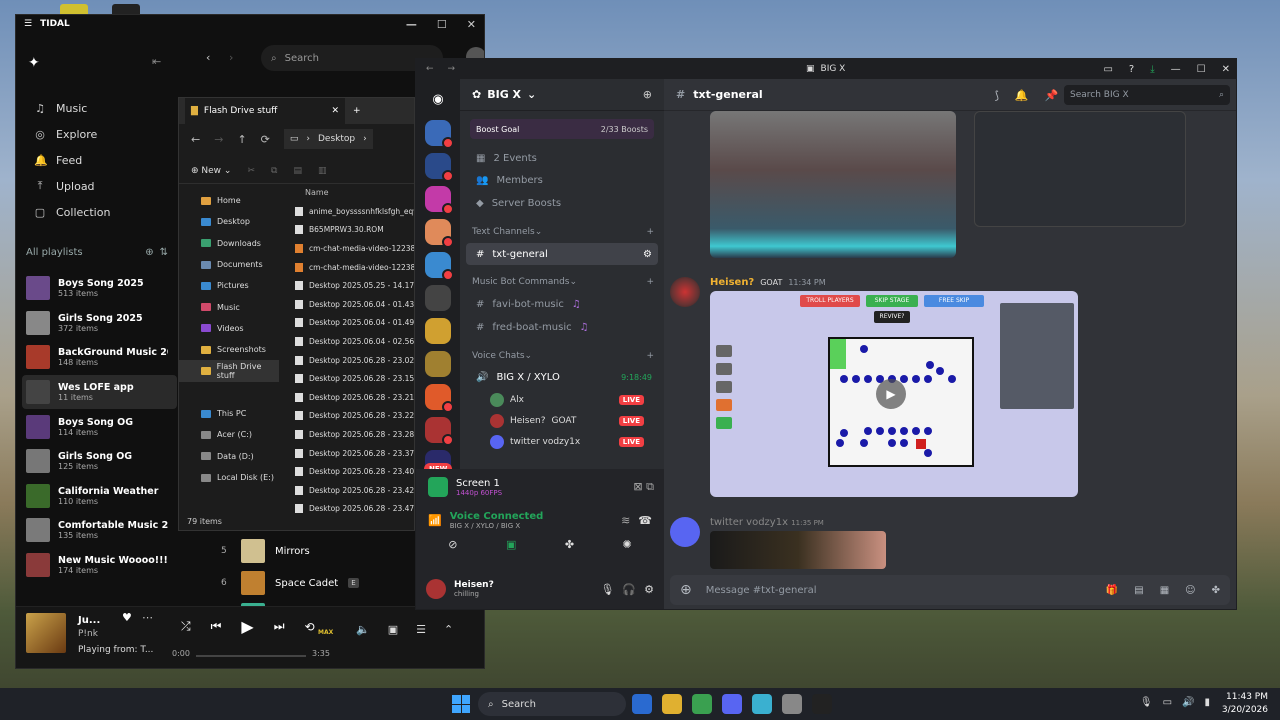 The height and width of the screenshot is (720, 1280). What do you see at coordinates (350, 453) in the screenshot?
I see `file-row: Desktop 2025.06.28 - 23.37.02.` at bounding box center [350, 453].